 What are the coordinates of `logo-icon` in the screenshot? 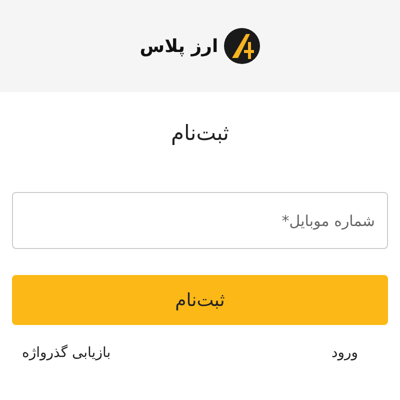 It's located at (242, 46).